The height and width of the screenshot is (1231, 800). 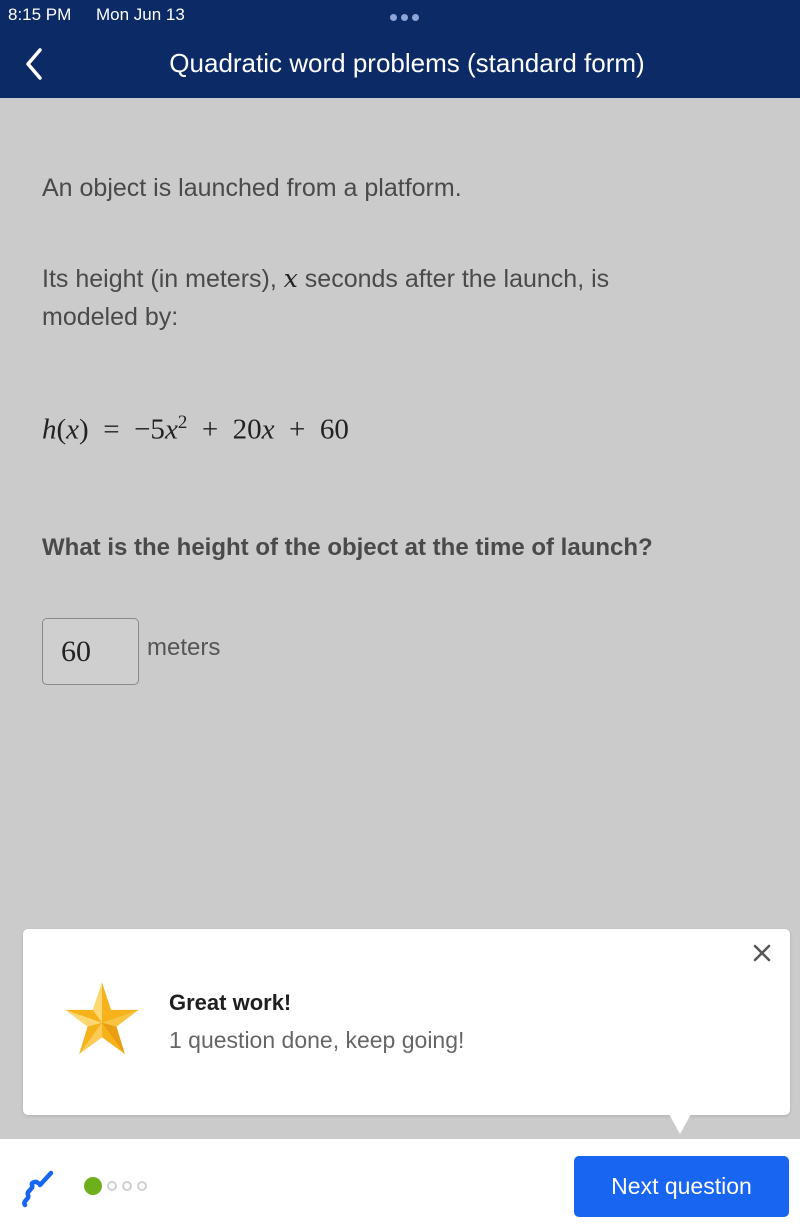 What do you see at coordinates (49, 429) in the screenshot?
I see `eq-fn: h` at bounding box center [49, 429].